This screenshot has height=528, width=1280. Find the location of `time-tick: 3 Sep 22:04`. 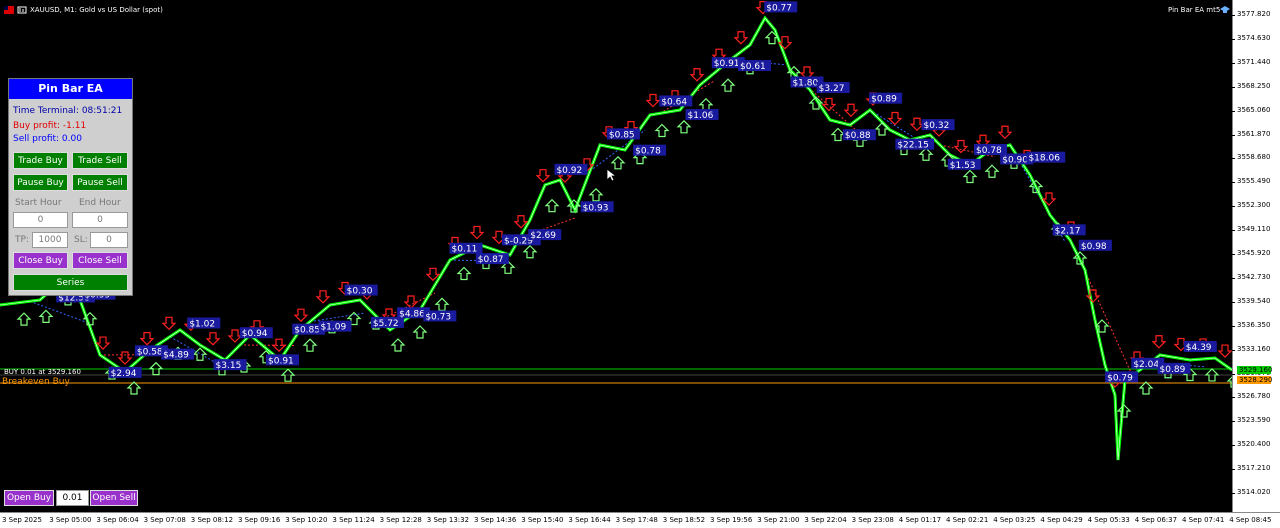

time-tick: 3 Sep 22:04 is located at coordinates (825, 520).